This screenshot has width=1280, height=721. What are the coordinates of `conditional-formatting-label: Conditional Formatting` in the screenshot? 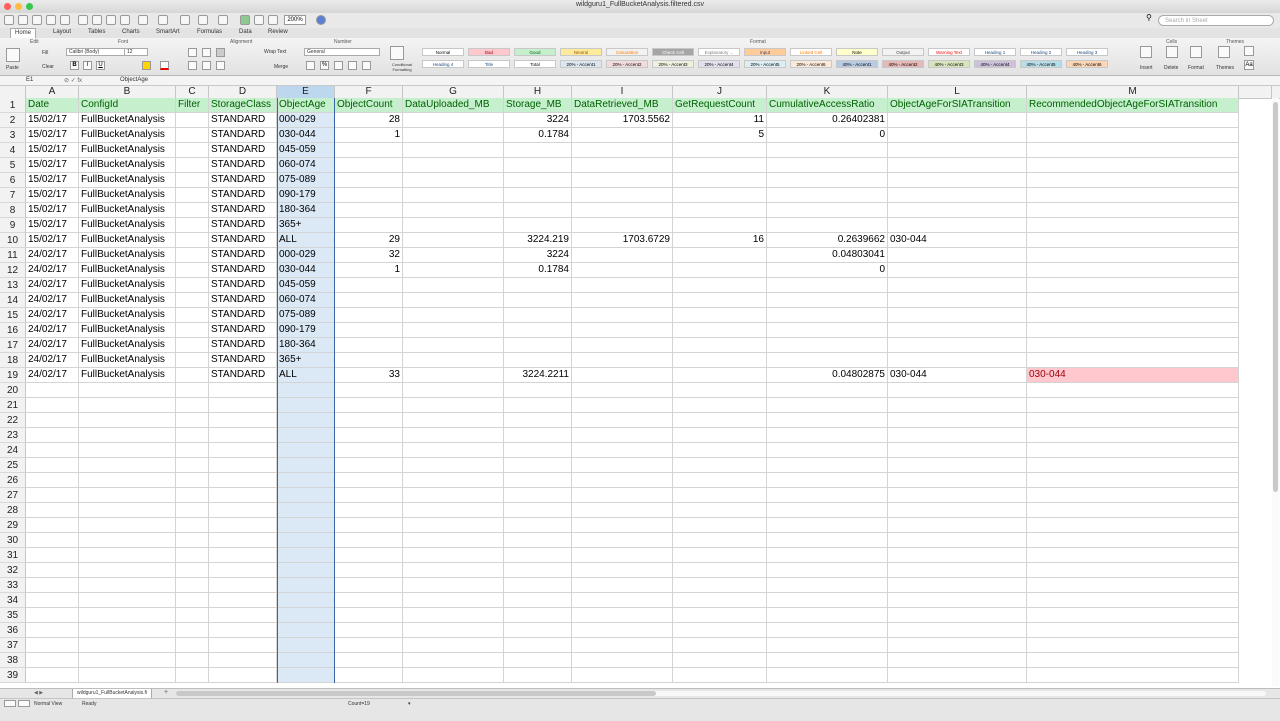 It's located at (402, 67).